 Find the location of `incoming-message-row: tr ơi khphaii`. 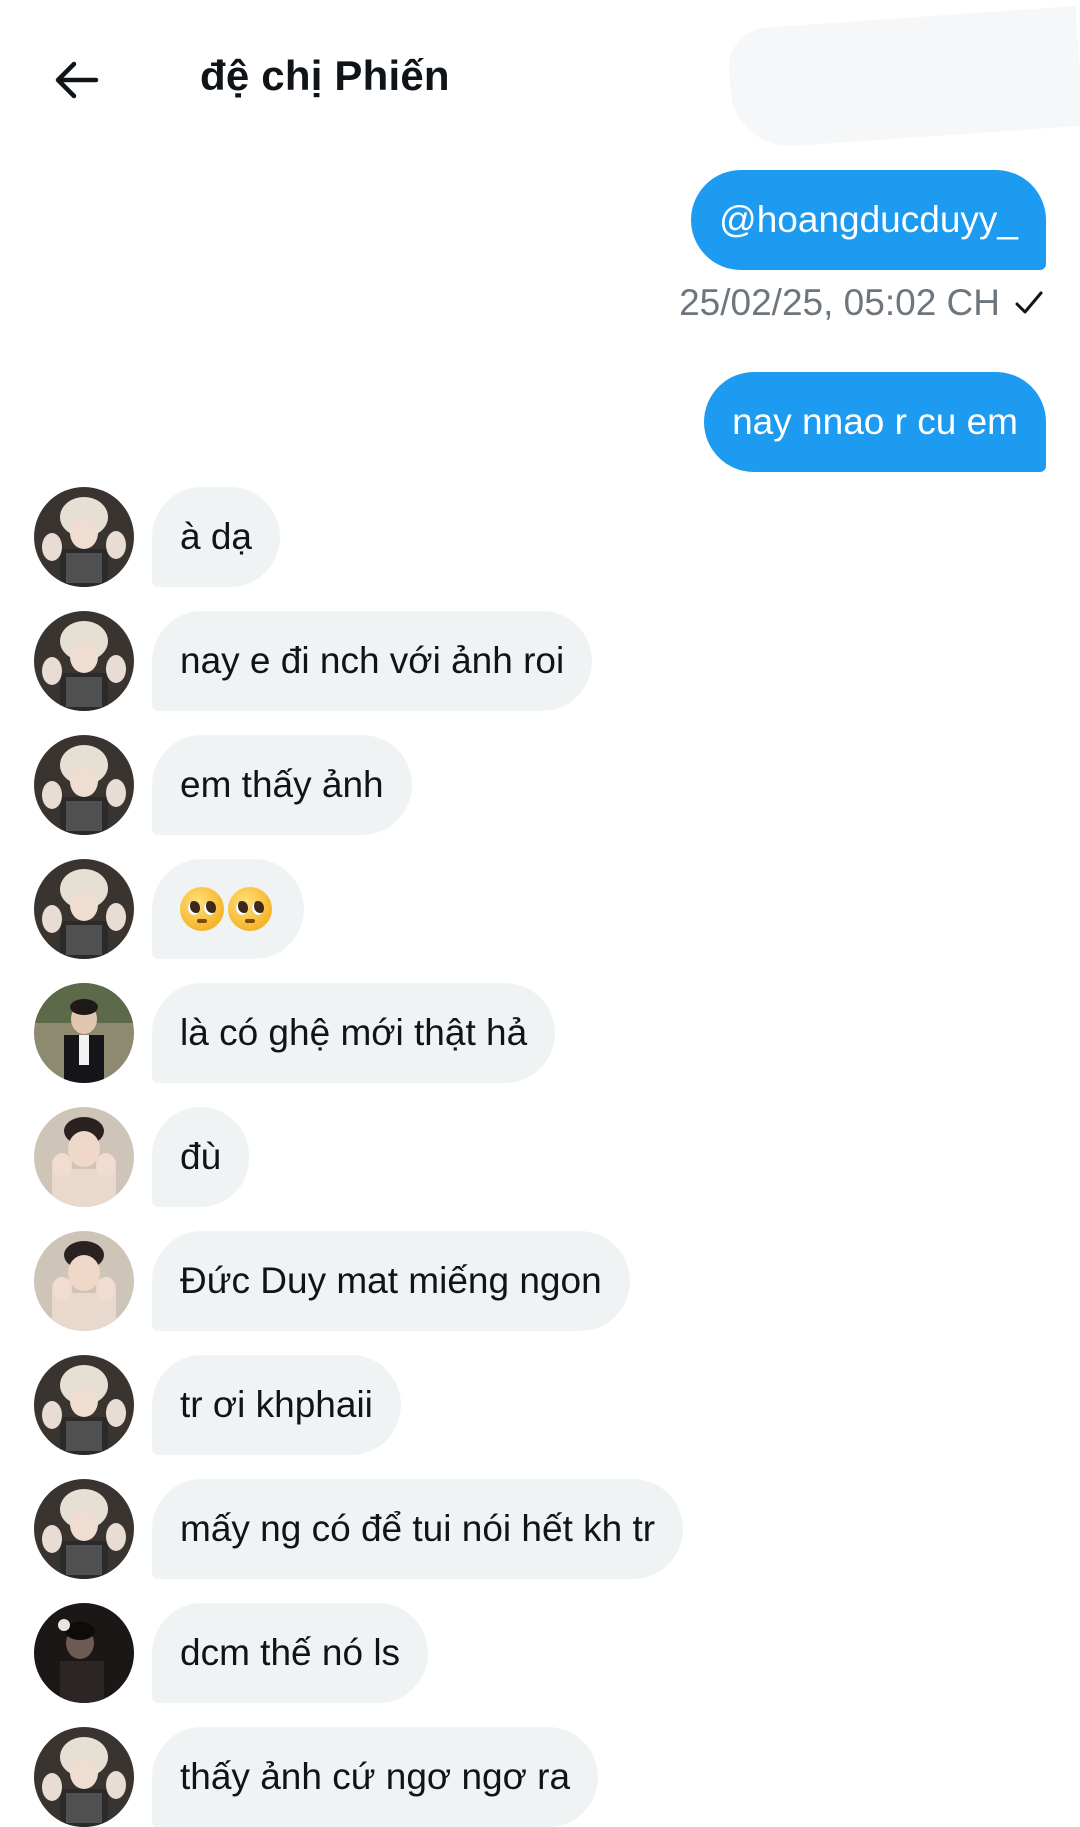

incoming-message-row: tr ơi khphaii is located at coordinates (217, 1405).